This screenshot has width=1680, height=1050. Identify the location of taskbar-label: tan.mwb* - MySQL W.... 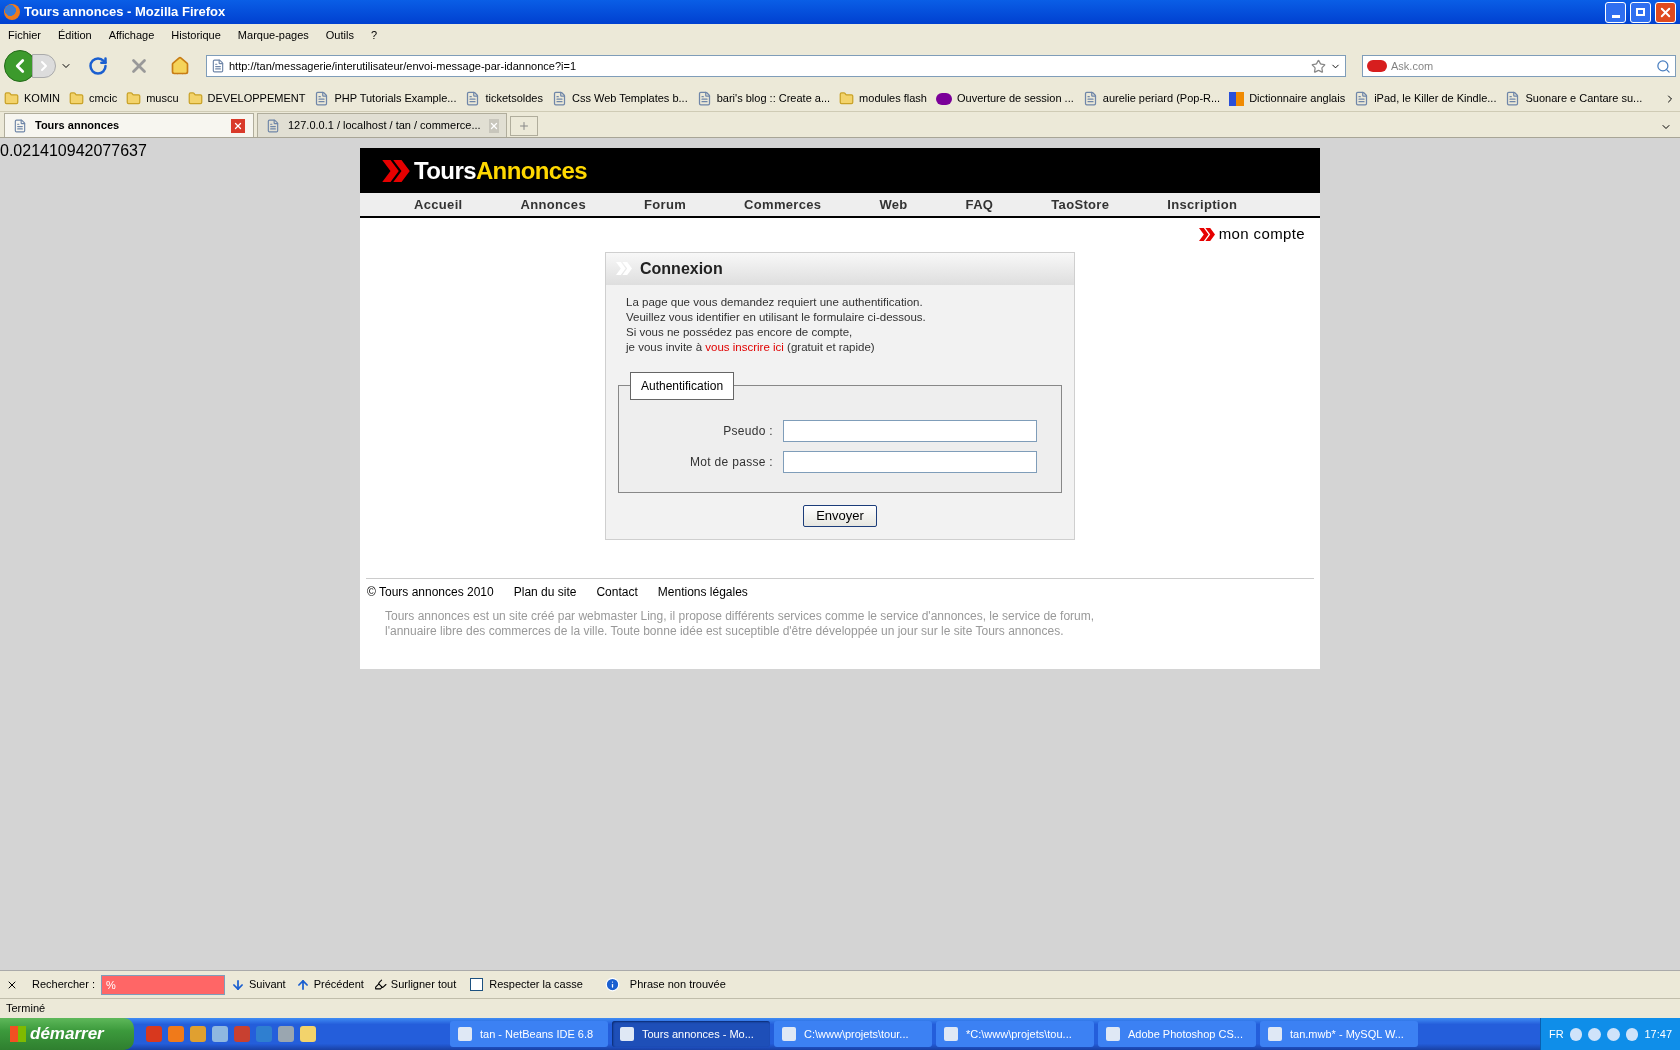
(1347, 1034).